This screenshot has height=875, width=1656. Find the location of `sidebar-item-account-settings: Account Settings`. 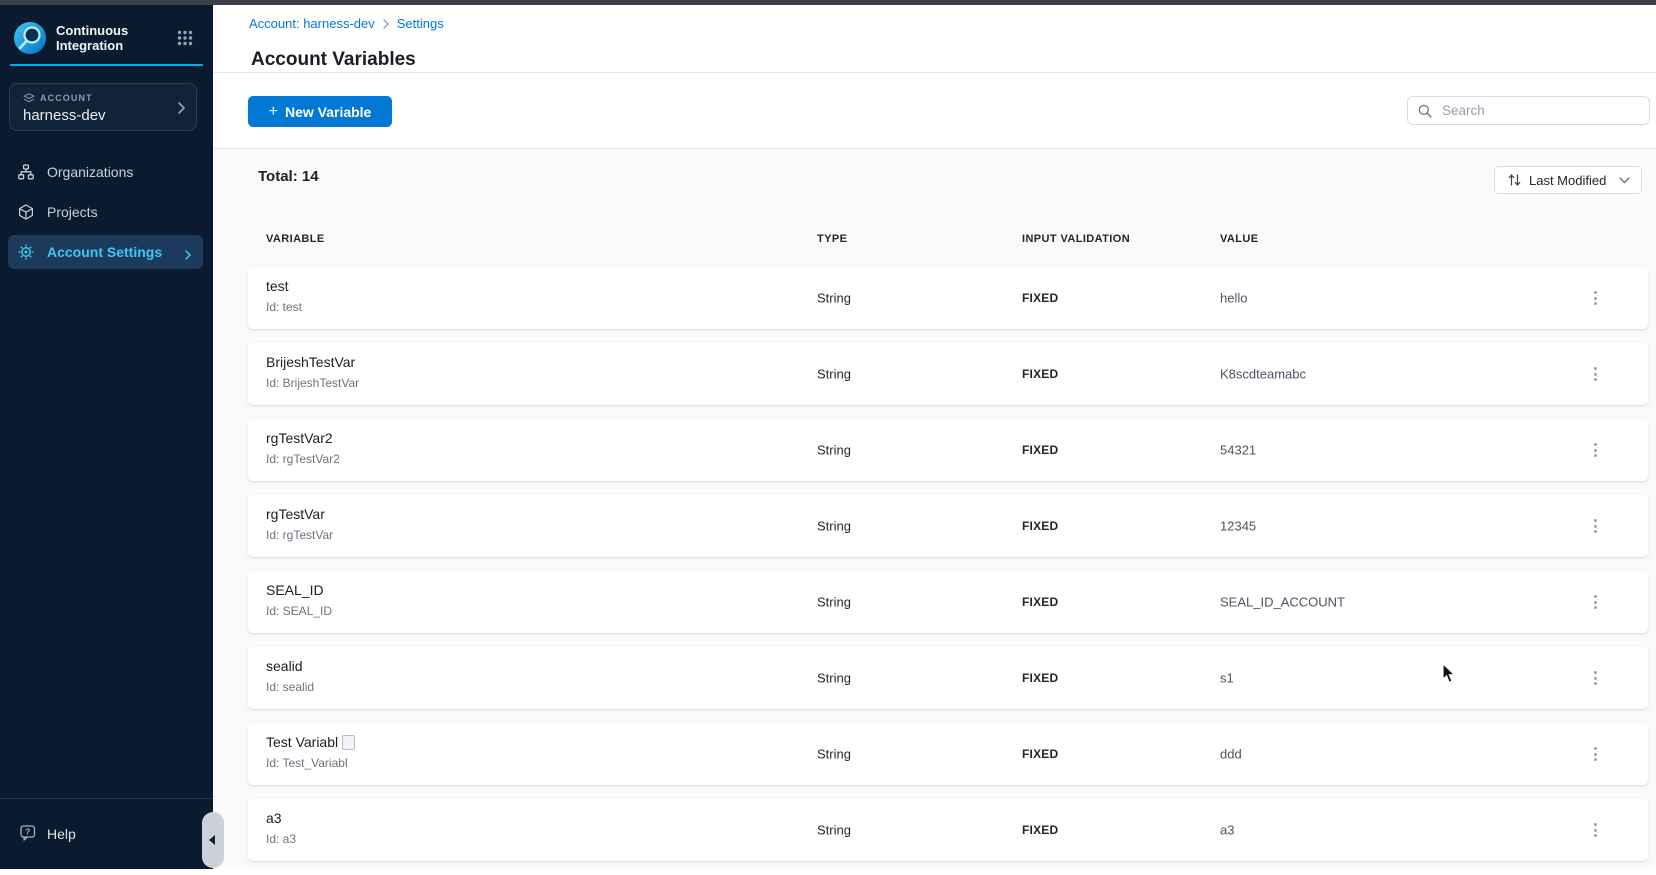

sidebar-item-account-settings: Account Settings is located at coordinates (105, 252).